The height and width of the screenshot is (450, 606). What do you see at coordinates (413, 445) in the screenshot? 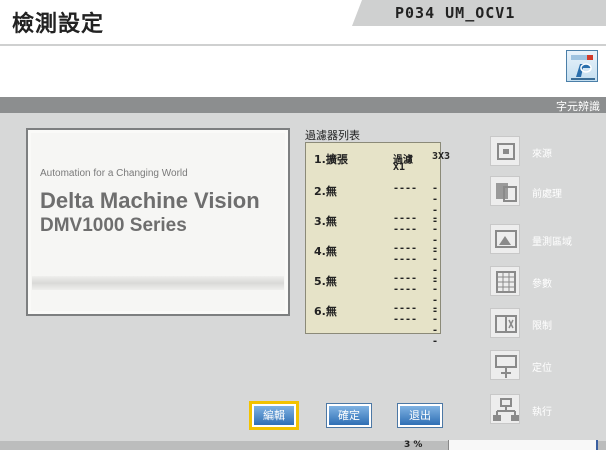
I see `status-text: 3 %` at bounding box center [413, 445].